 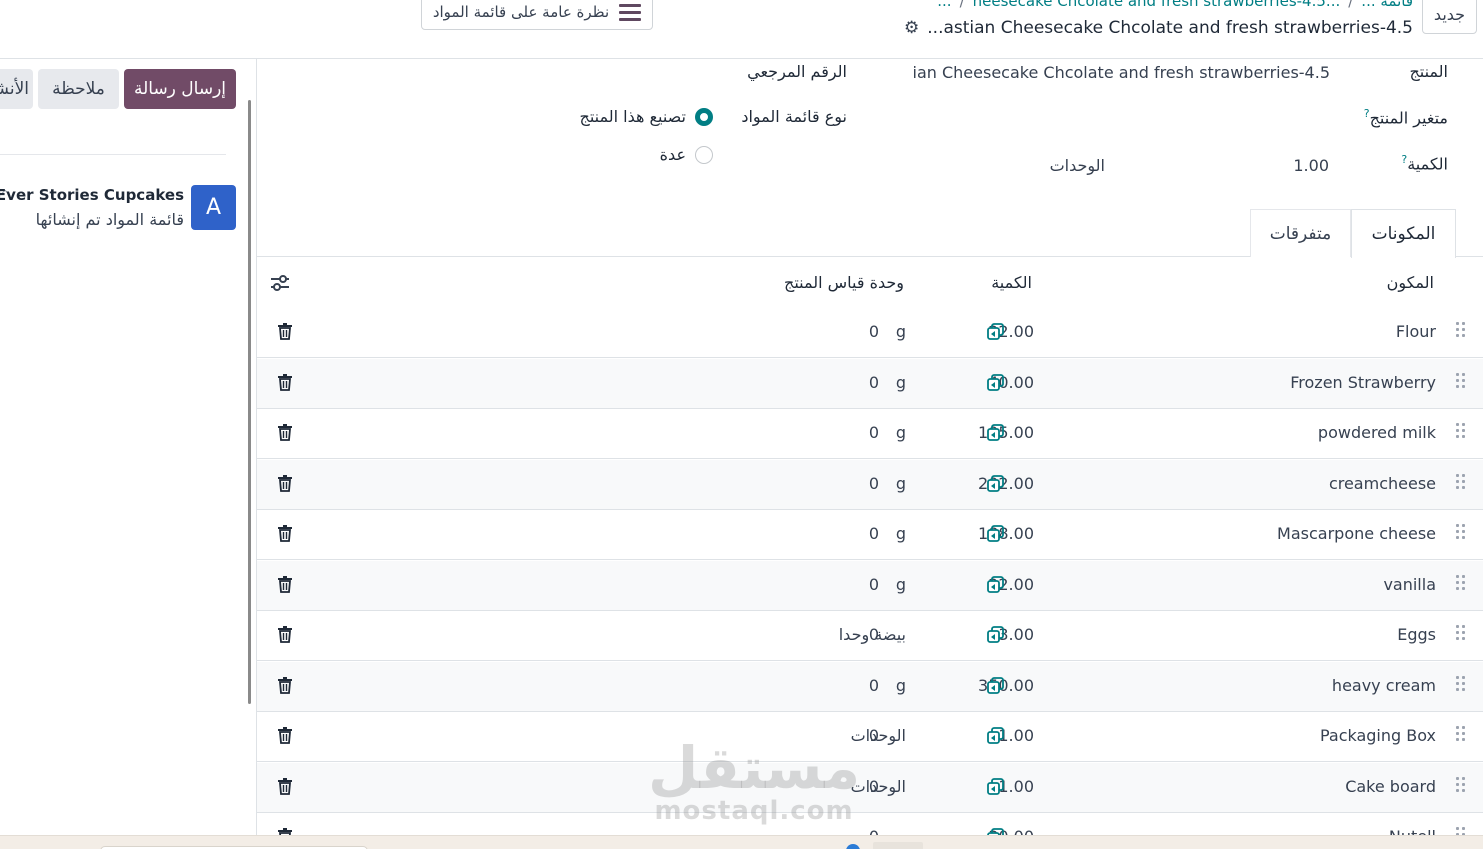 I want to click on quantity-uom-field: الوحدات, so click(x=1077, y=165).